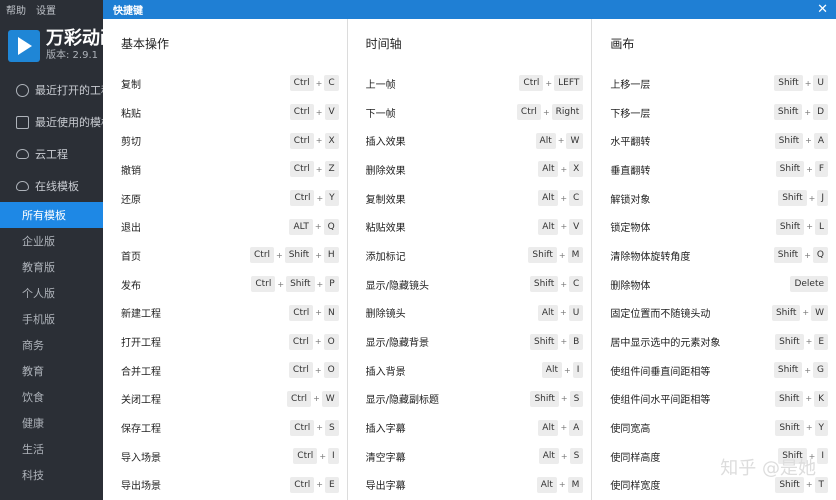  Describe the element at coordinates (475, 198) in the screenshot. I see `shortcut-row: 复制效果 Alt + C` at that location.